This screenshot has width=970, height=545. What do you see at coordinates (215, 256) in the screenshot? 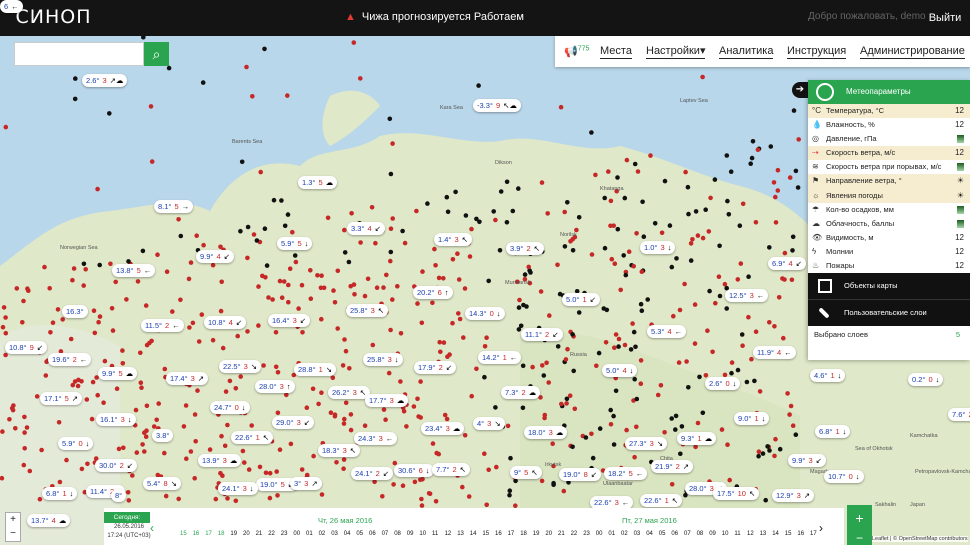
I see `weather-marker: 9.9° 4 ↙` at bounding box center [215, 256].